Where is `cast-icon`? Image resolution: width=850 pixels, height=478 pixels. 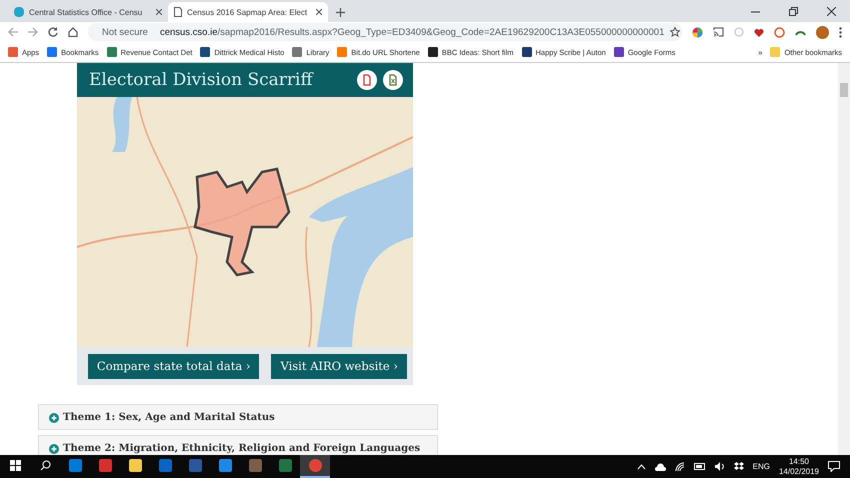
cast-icon is located at coordinates (718, 32).